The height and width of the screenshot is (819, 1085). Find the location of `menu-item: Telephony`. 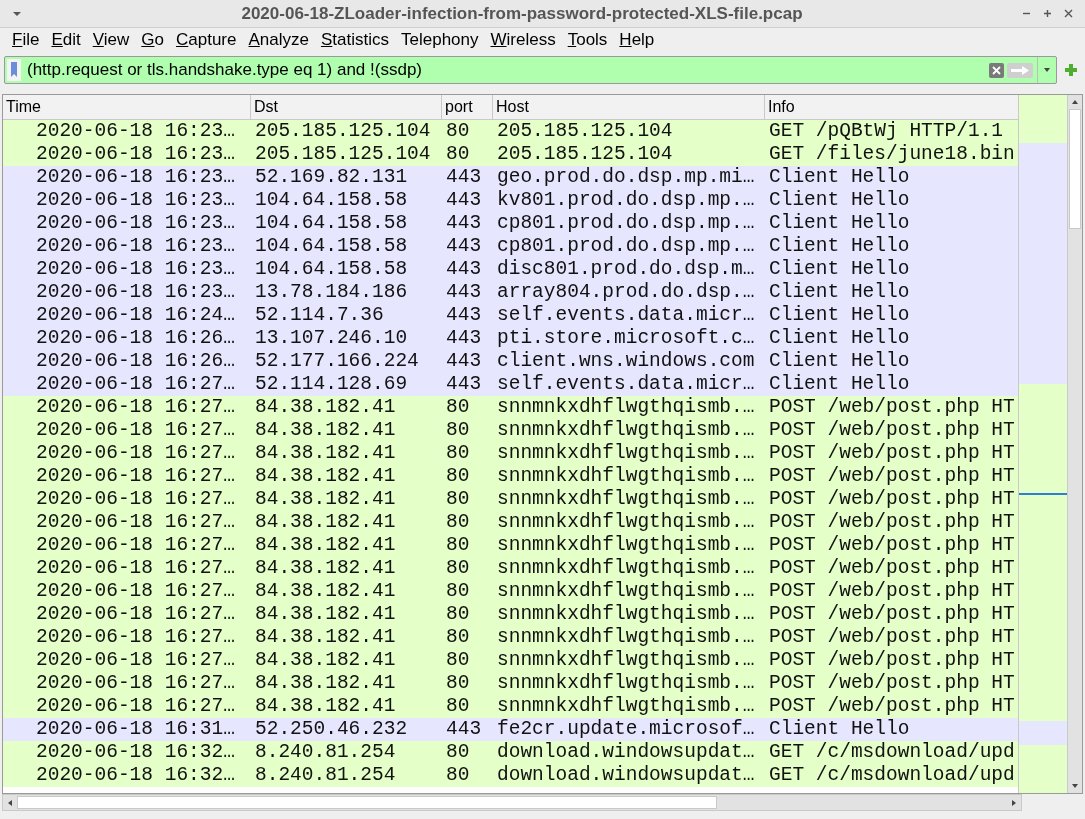

menu-item: Telephony is located at coordinates (440, 40).